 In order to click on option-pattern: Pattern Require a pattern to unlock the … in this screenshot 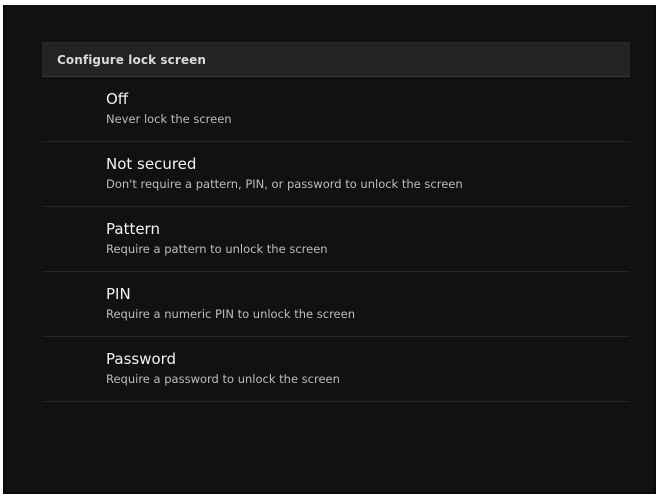, I will do `click(336, 239)`.